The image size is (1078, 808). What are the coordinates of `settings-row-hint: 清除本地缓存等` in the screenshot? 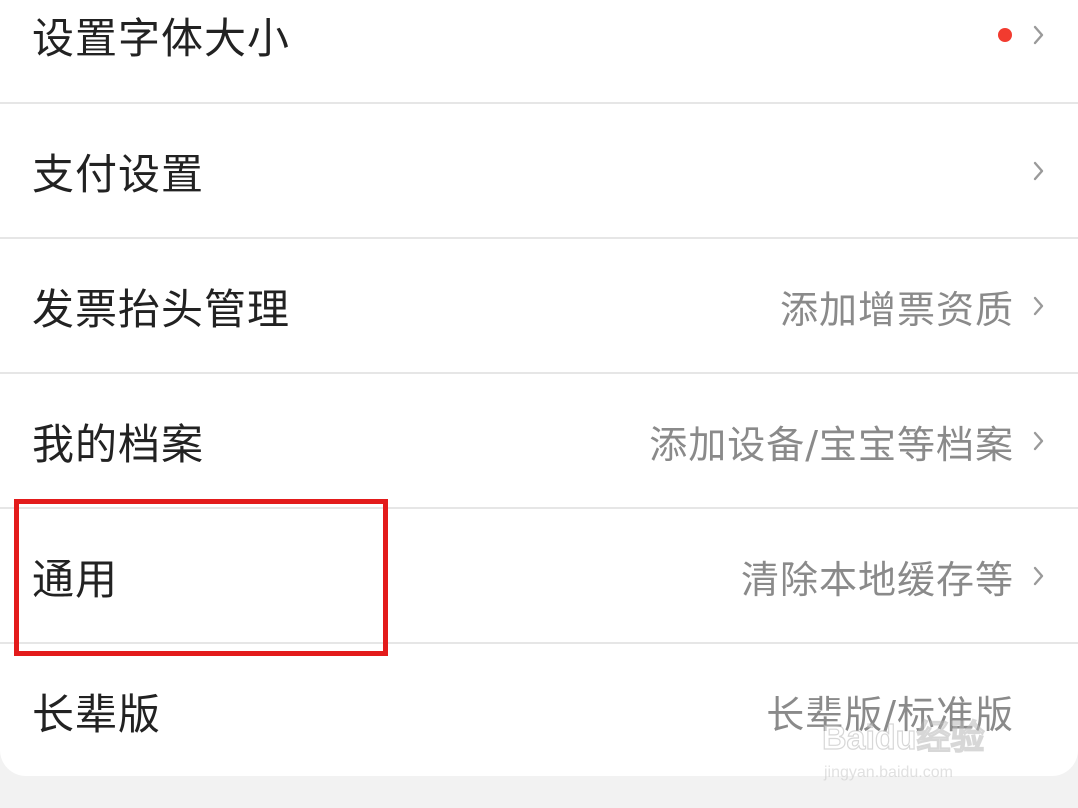 It's located at (877, 579).